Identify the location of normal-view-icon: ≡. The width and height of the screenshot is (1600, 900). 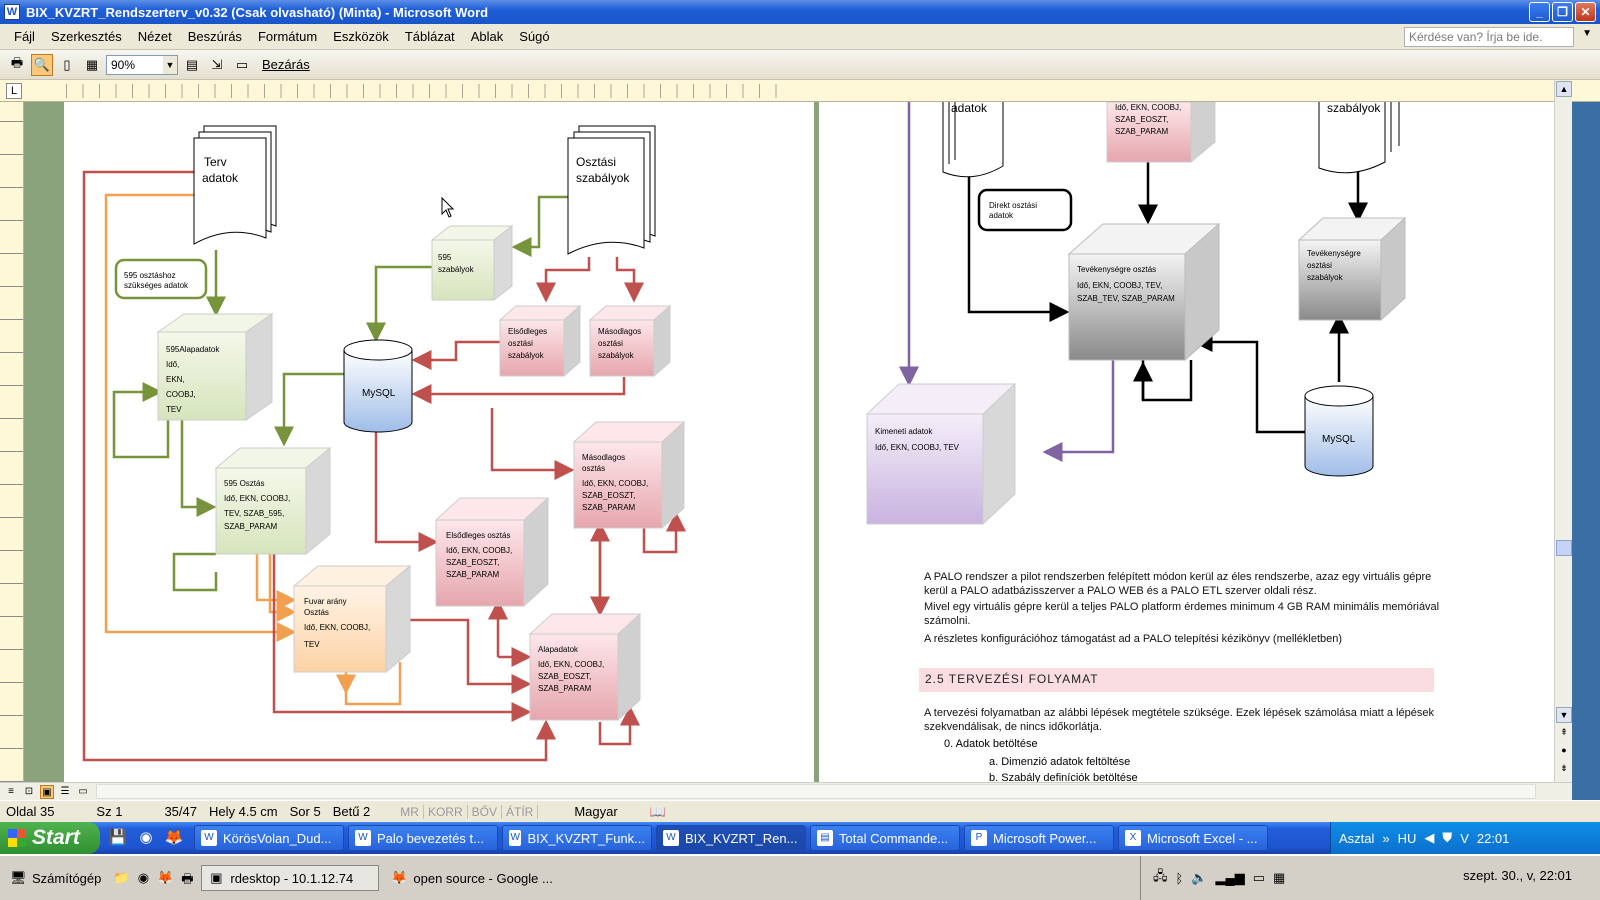
(11, 792).